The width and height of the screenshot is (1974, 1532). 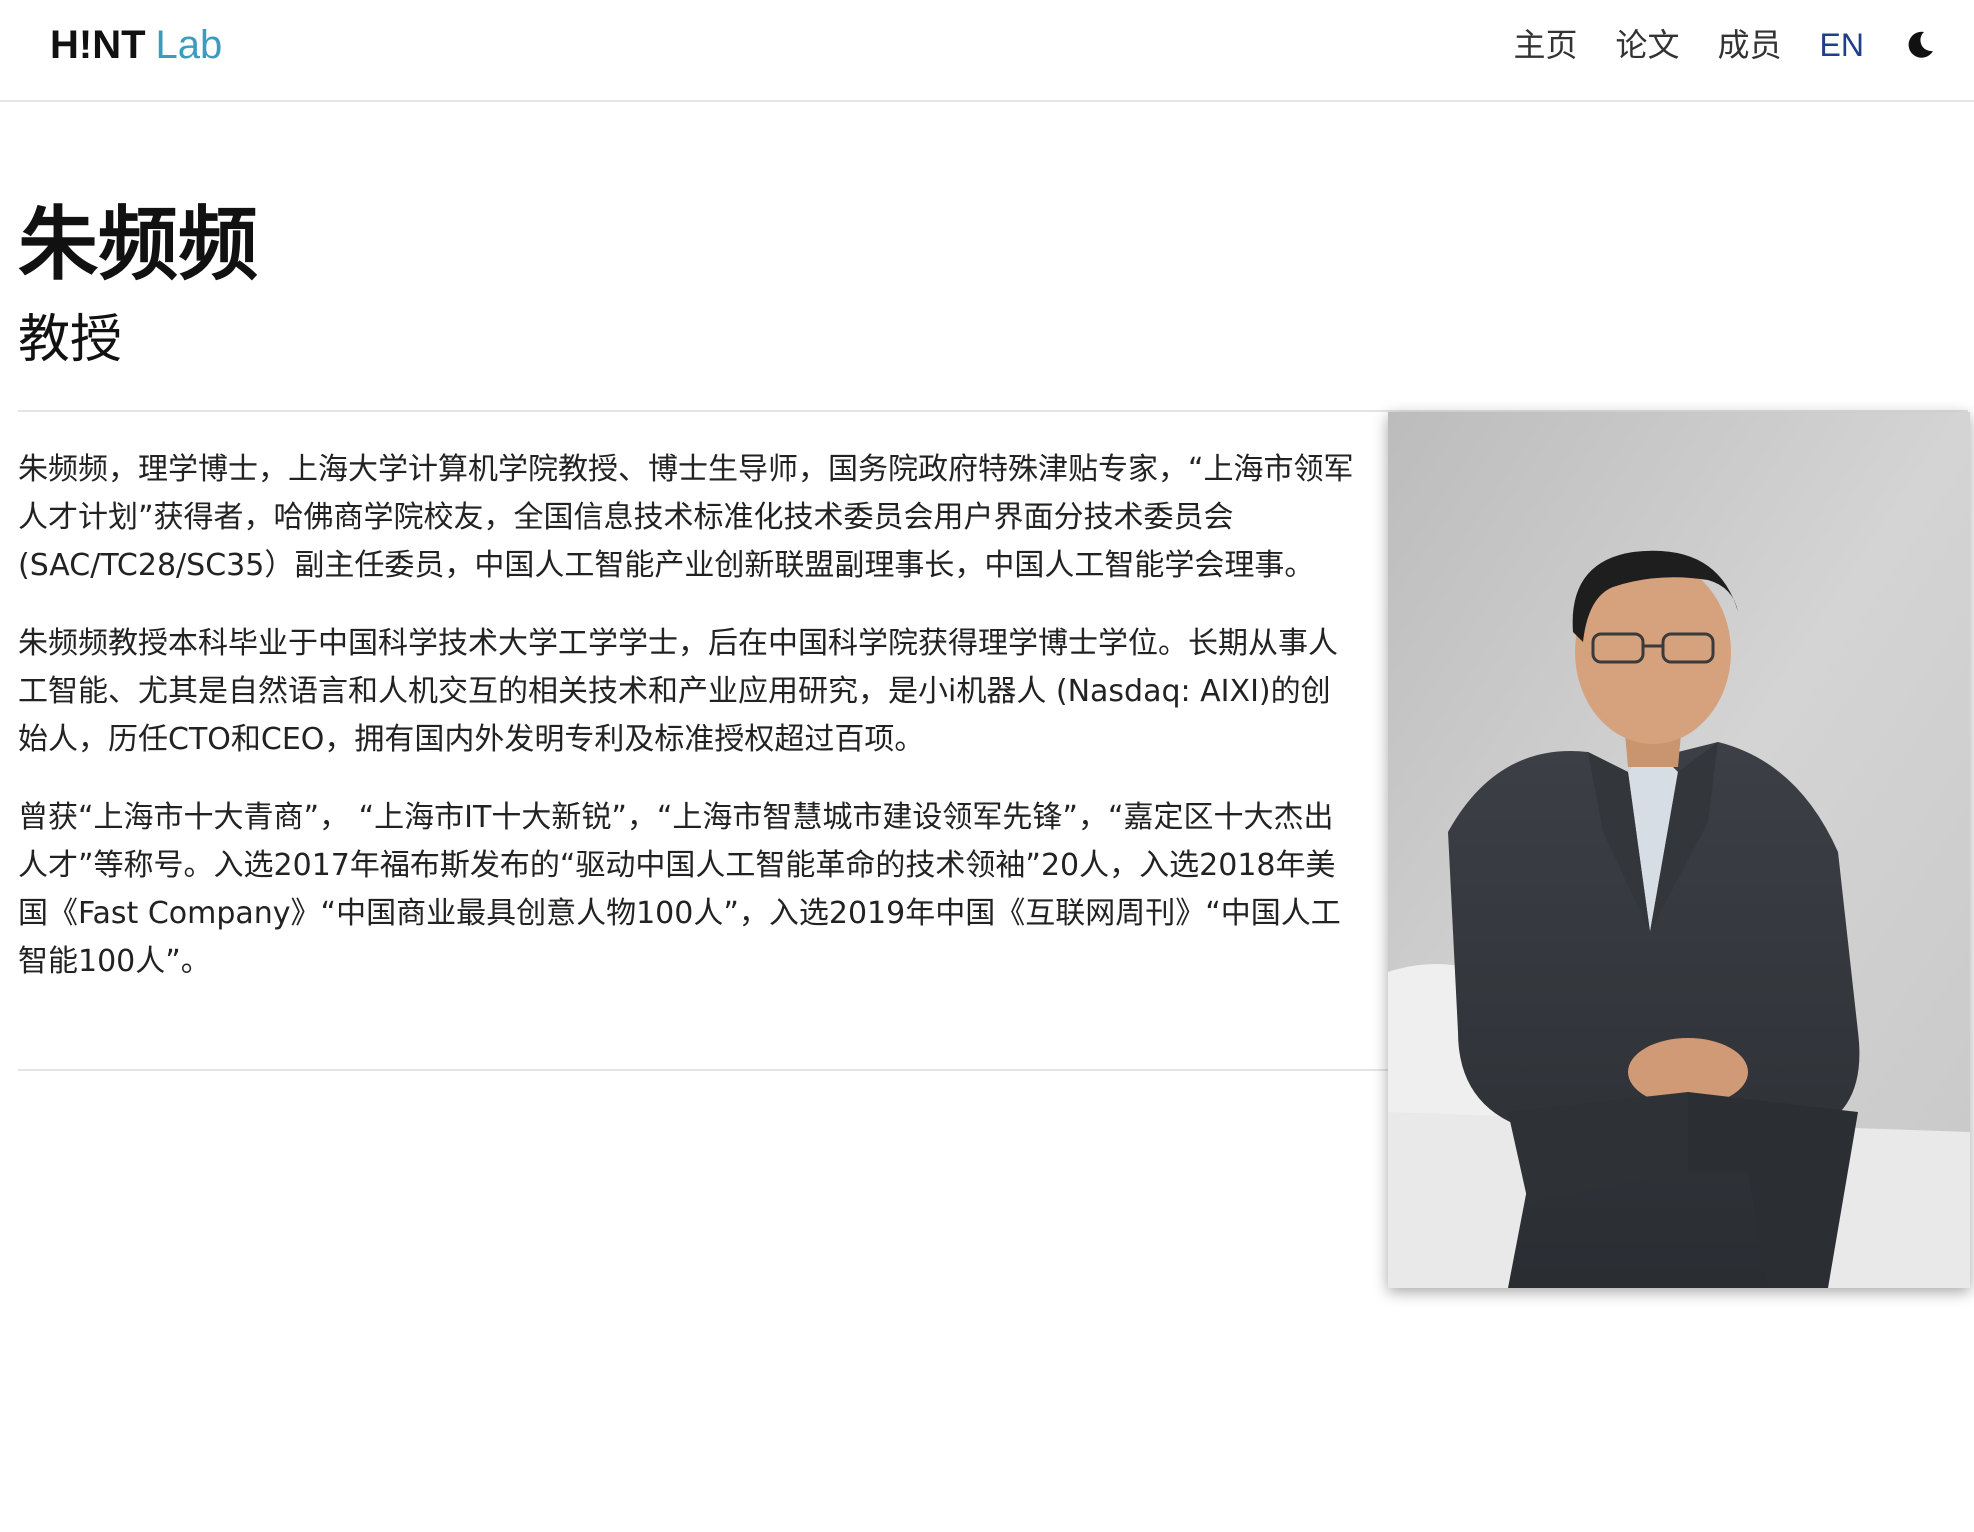 I want to click on moon-icon, so click(x=1920, y=44).